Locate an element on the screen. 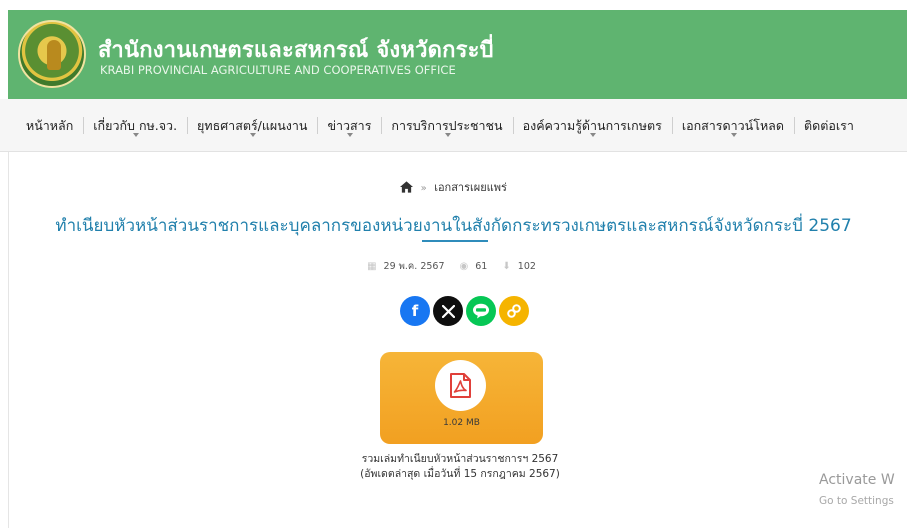 The height and width of the screenshot is (528, 907). pdf-download-button: 1.02 MB is located at coordinates (461, 398).